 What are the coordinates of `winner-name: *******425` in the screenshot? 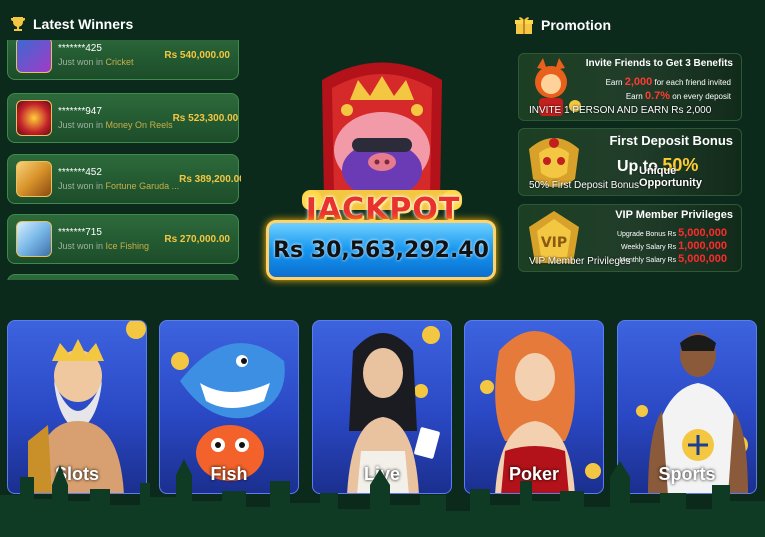 It's located at (80, 48).